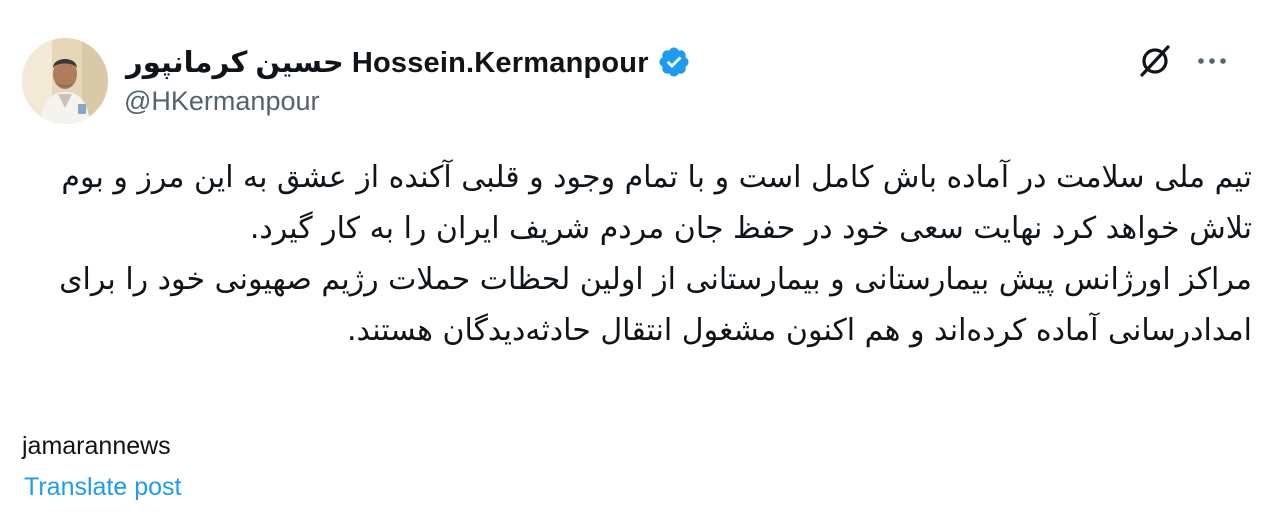  What do you see at coordinates (674, 62) in the screenshot?
I see `verified-badge-icon` at bounding box center [674, 62].